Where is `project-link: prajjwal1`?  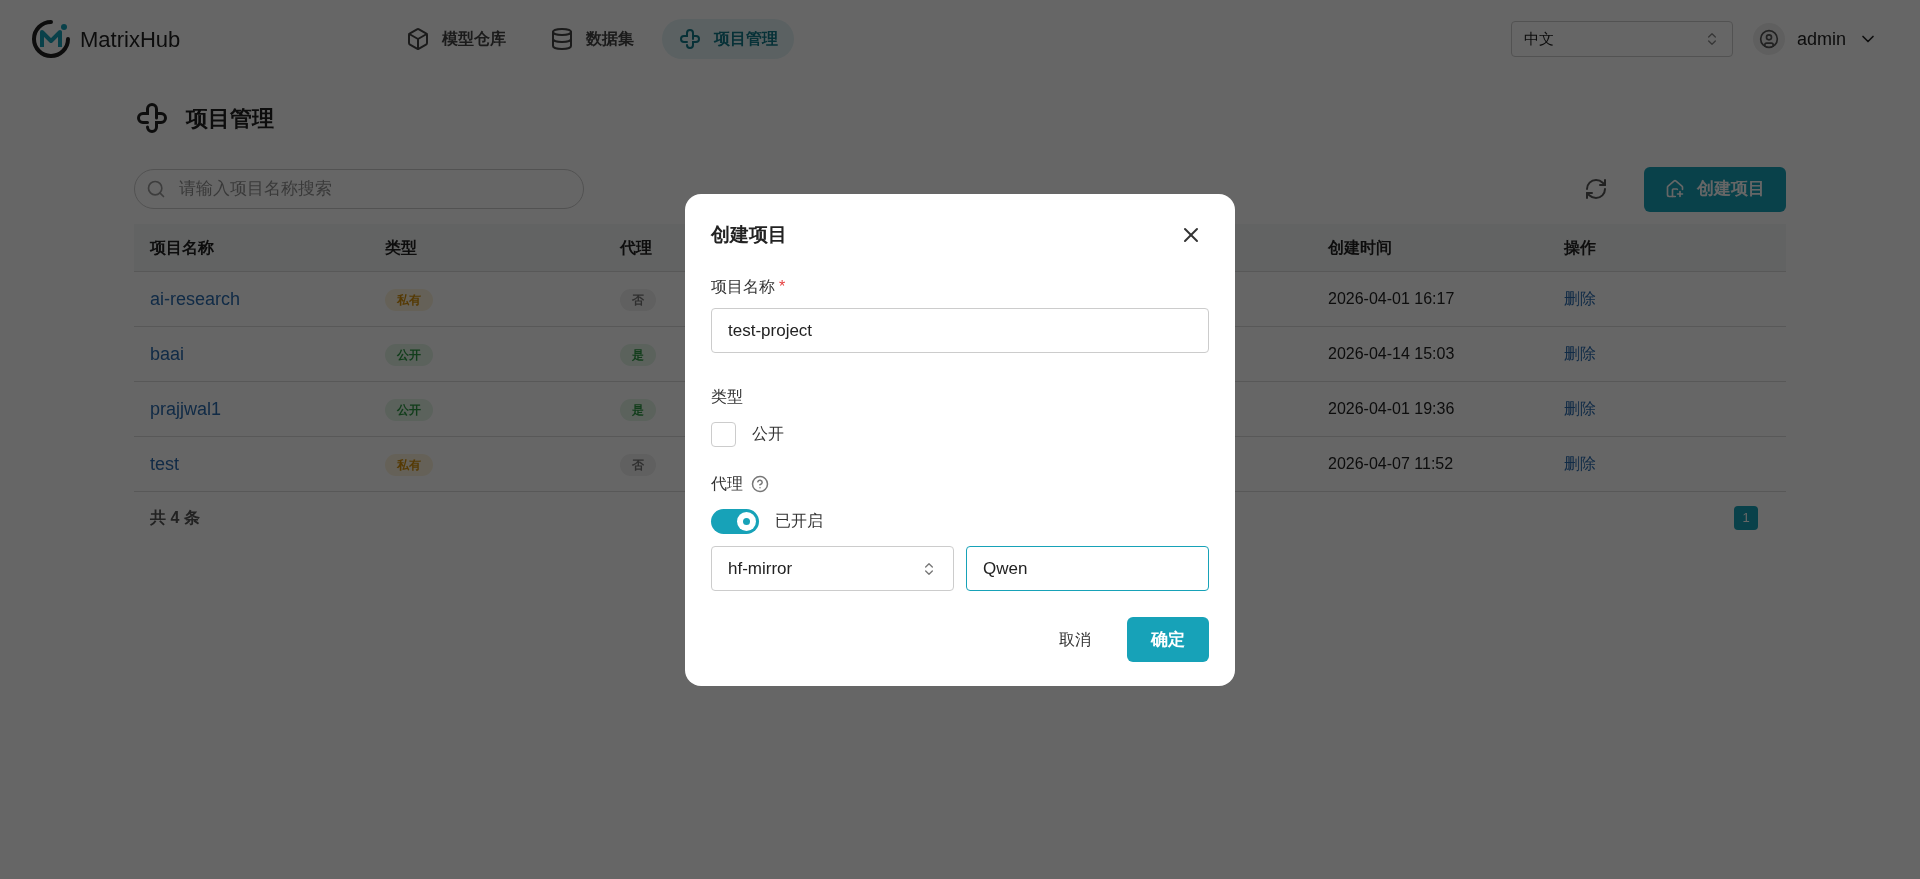
project-link: prajjwal1 is located at coordinates (186, 409).